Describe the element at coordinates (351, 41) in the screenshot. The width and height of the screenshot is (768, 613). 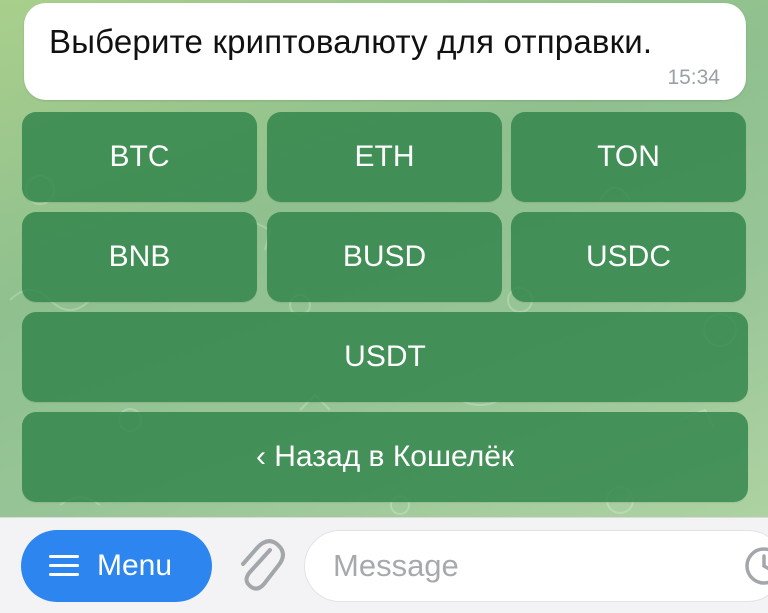
I see `message-text: Выберите криптовалюту для отправки.` at that location.